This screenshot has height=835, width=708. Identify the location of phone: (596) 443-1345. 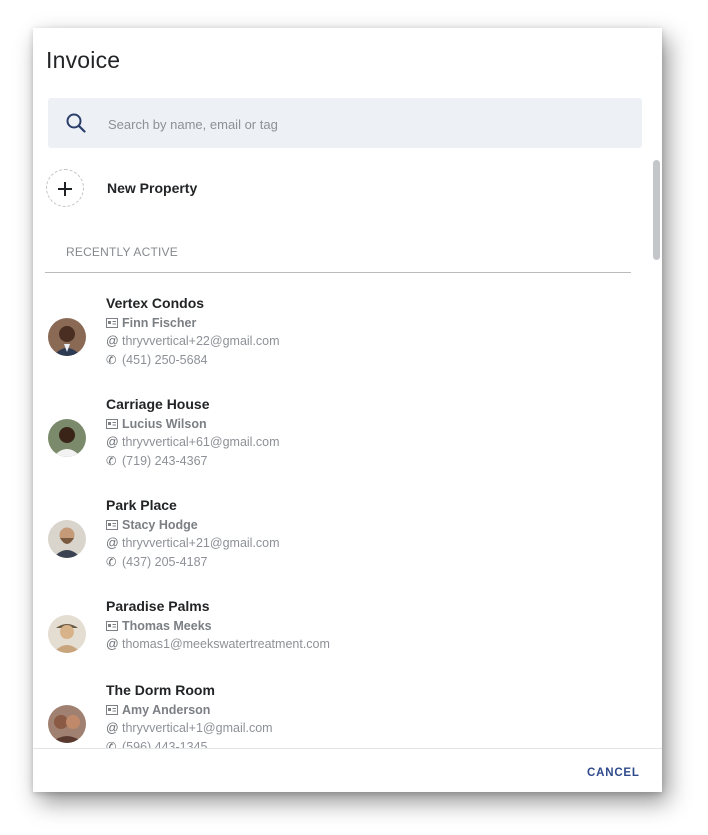
(165, 744).